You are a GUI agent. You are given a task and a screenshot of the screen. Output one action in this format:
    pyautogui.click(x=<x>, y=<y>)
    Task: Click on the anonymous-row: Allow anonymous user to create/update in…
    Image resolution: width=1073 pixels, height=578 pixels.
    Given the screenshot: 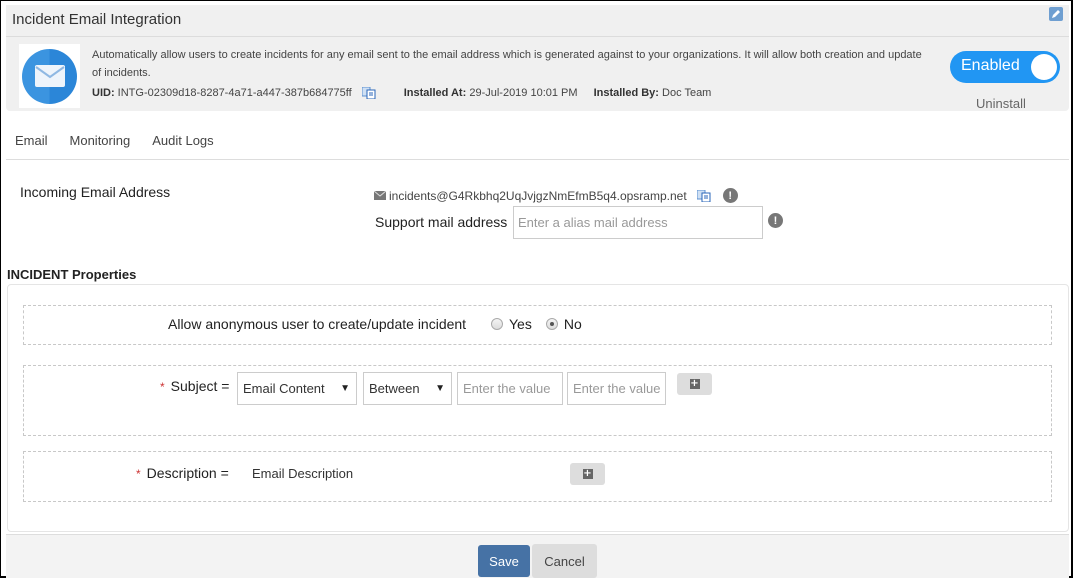 What is the action you would take?
    pyautogui.click(x=537, y=325)
    